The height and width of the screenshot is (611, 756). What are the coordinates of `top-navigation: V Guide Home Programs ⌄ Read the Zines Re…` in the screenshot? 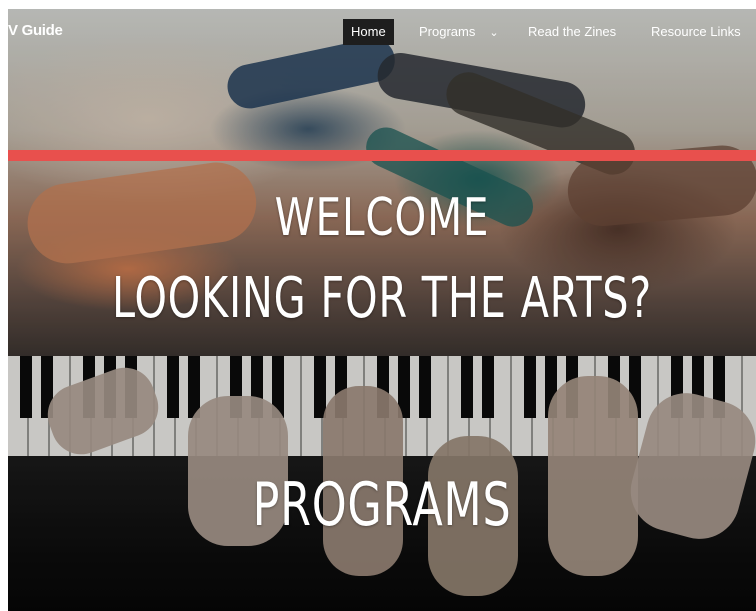 It's located at (382, 33).